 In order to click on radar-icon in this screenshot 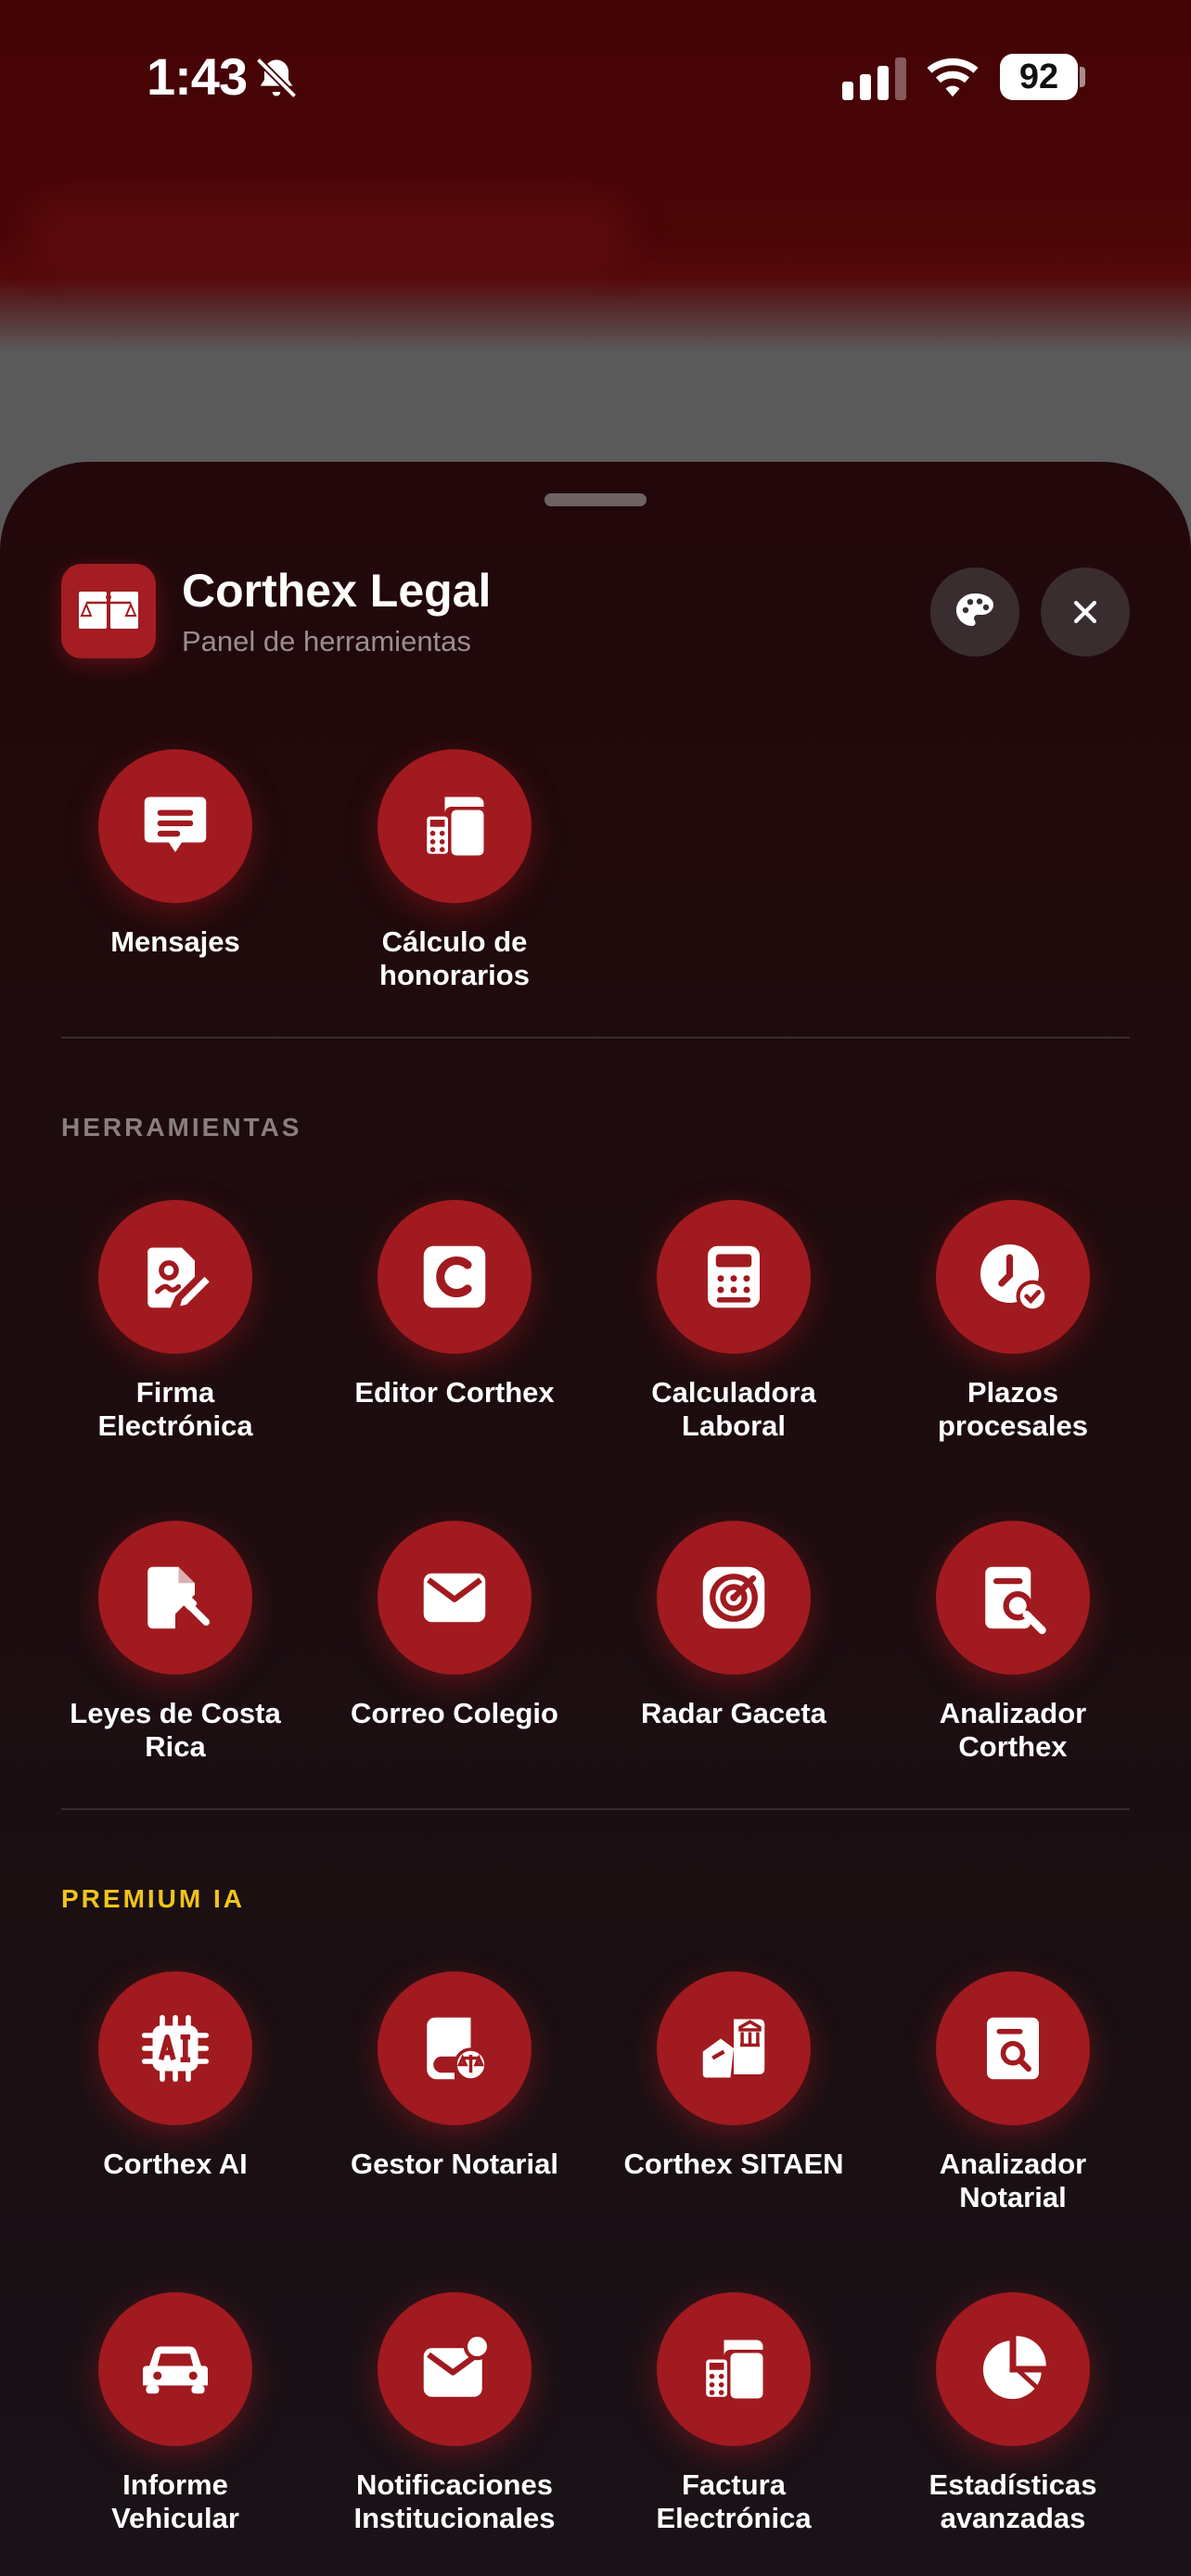, I will do `click(733, 1598)`.